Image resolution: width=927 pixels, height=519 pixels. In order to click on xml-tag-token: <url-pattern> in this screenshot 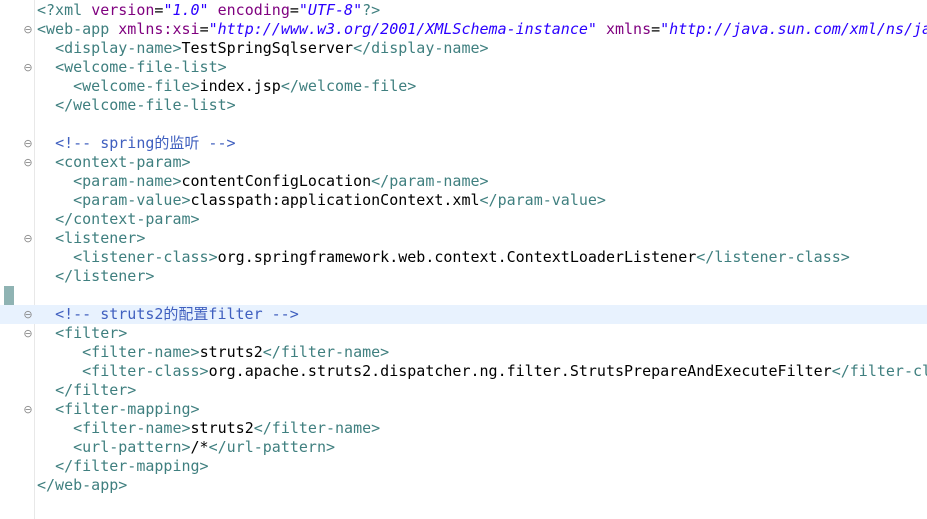, I will do `click(132, 447)`.